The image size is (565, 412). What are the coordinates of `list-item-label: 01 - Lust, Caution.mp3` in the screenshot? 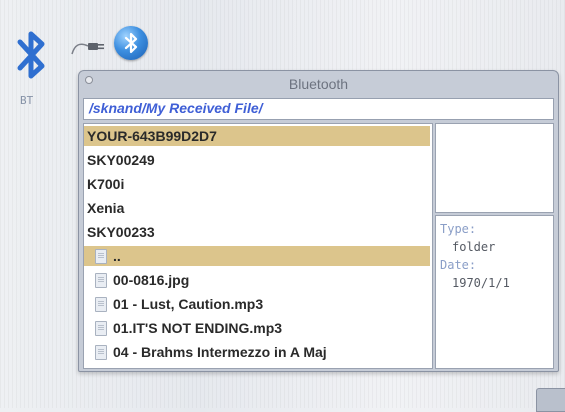 It's located at (188, 304).